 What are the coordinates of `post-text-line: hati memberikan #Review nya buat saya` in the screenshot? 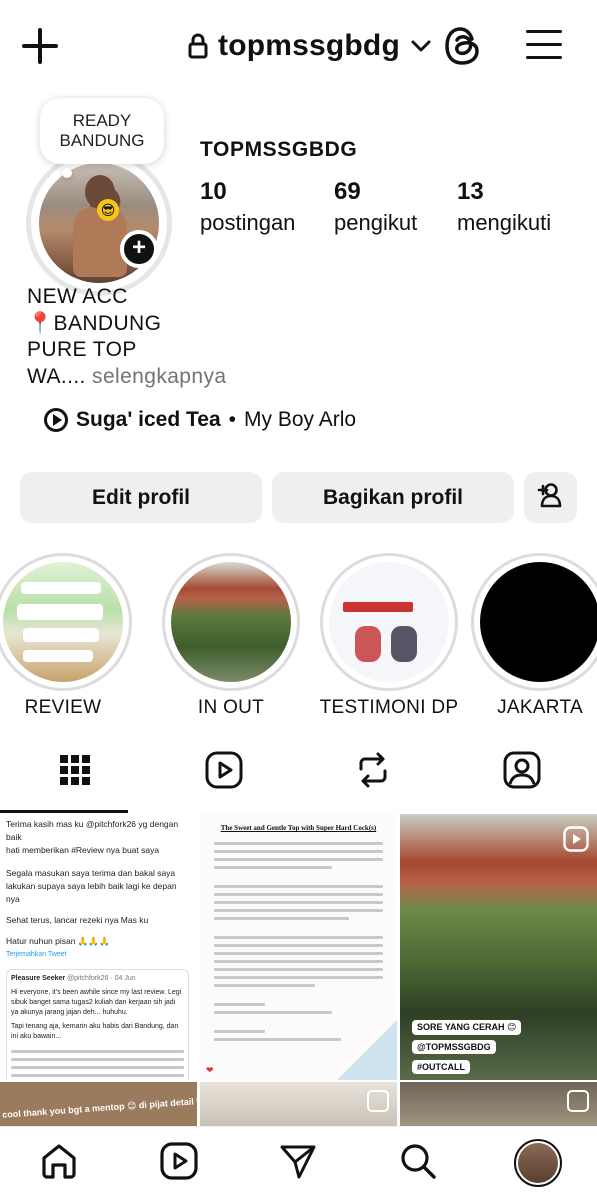 It's located at (83, 850).